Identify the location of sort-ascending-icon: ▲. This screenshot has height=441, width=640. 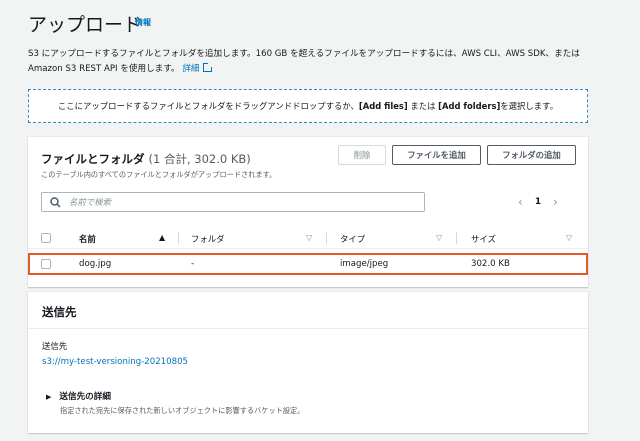
(162, 237).